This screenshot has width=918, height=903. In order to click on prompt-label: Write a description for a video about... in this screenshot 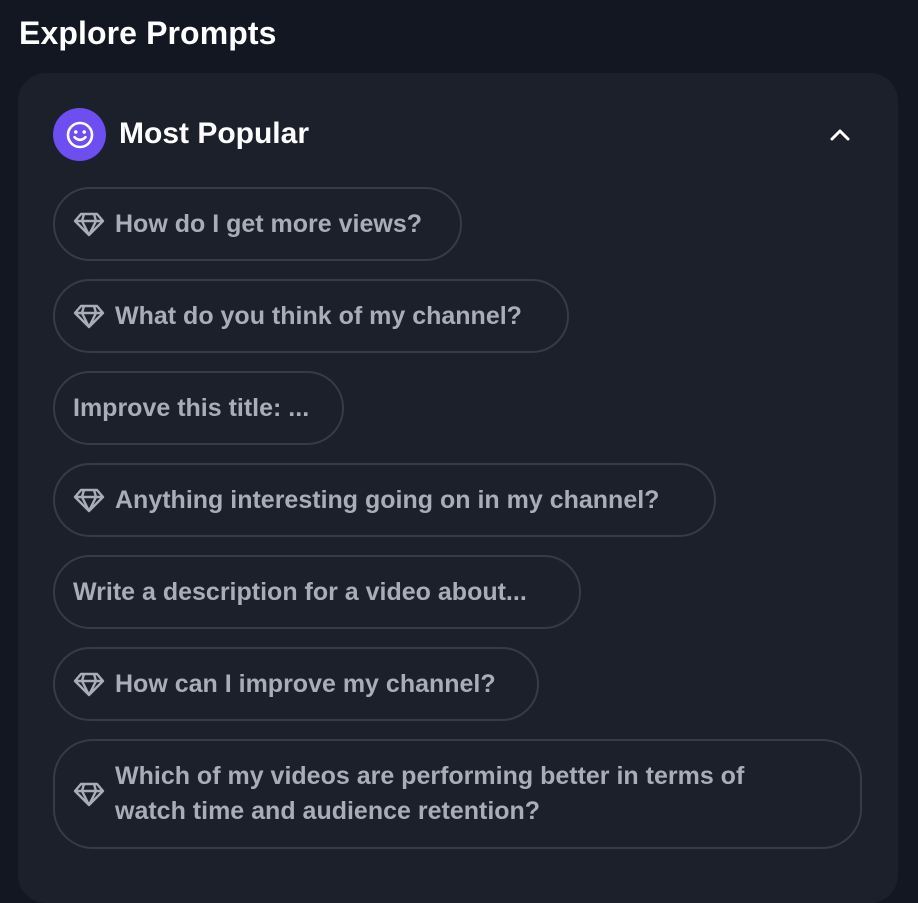, I will do `click(300, 591)`.